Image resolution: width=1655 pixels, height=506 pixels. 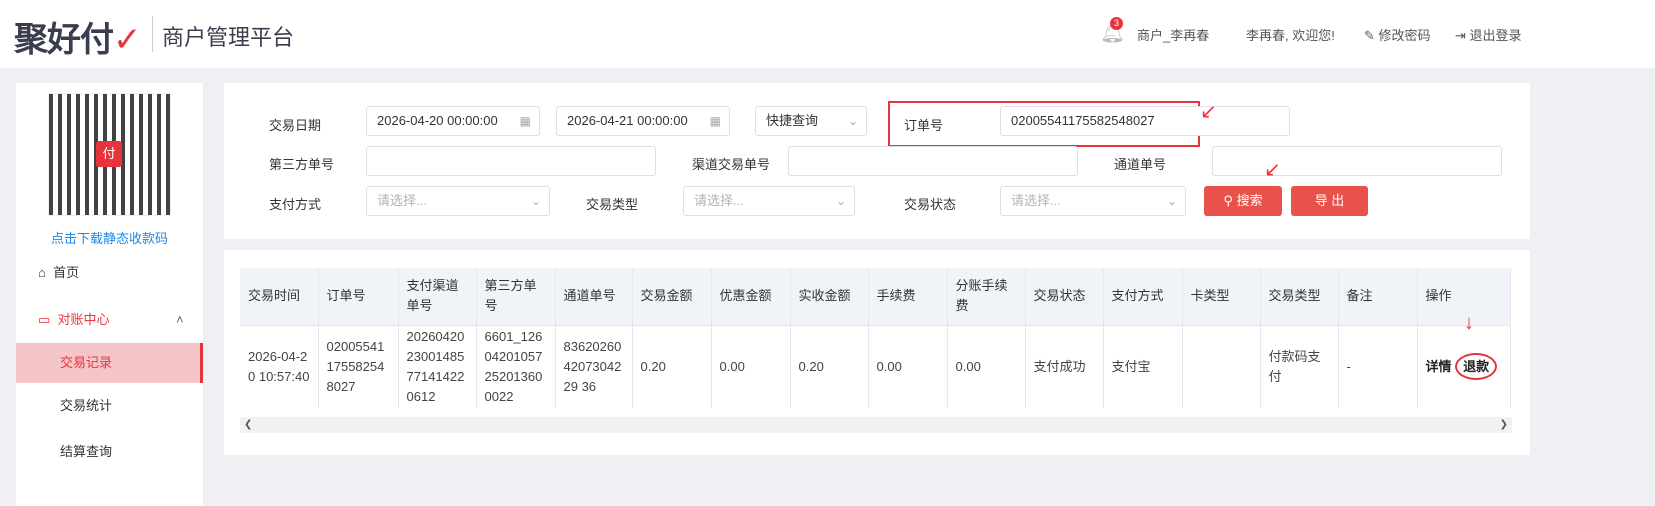 I want to click on home-icon: ⌂, so click(x=42, y=272).